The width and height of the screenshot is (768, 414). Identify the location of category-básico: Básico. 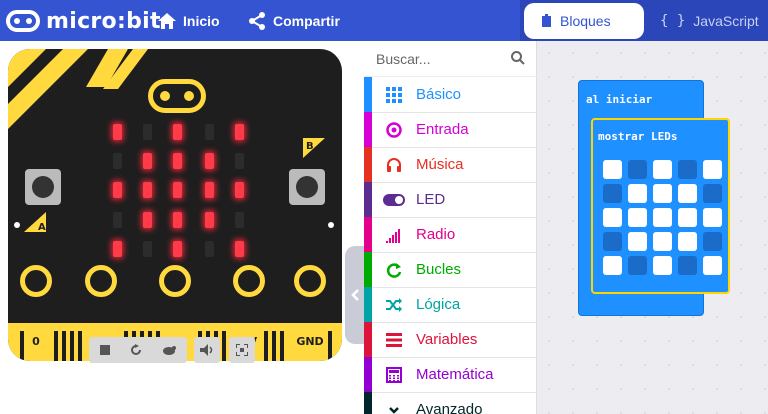
(450, 94).